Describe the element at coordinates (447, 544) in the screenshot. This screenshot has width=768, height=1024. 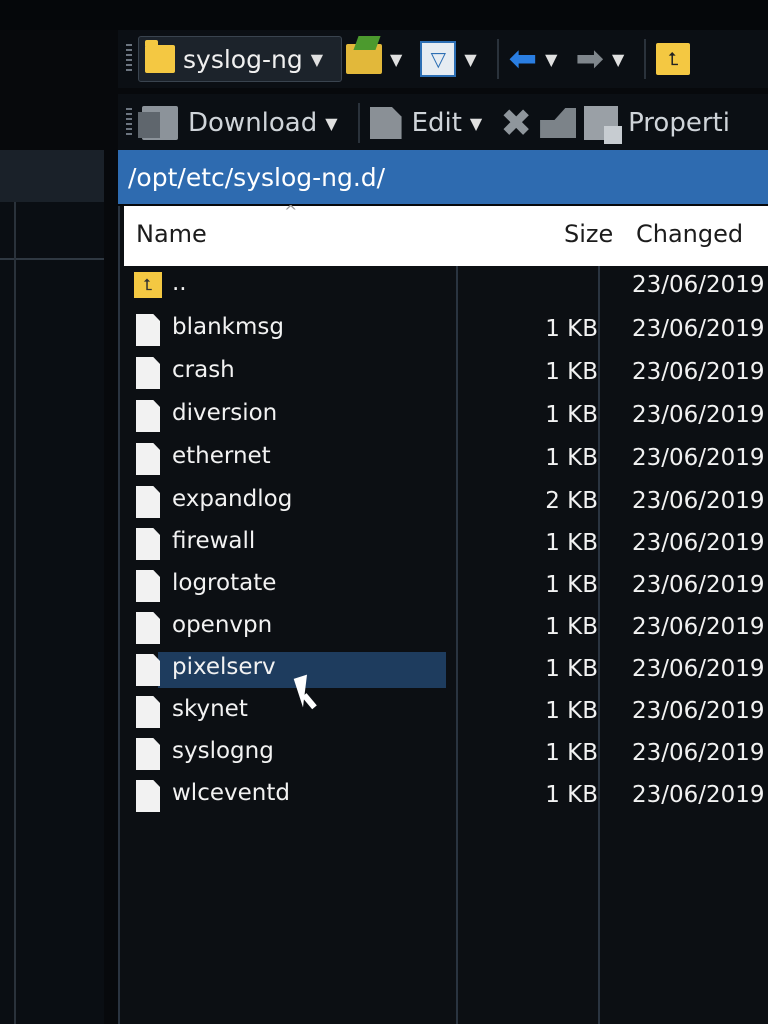
I see `list-item: firewall 1 KB 23/06/2019 1` at that location.